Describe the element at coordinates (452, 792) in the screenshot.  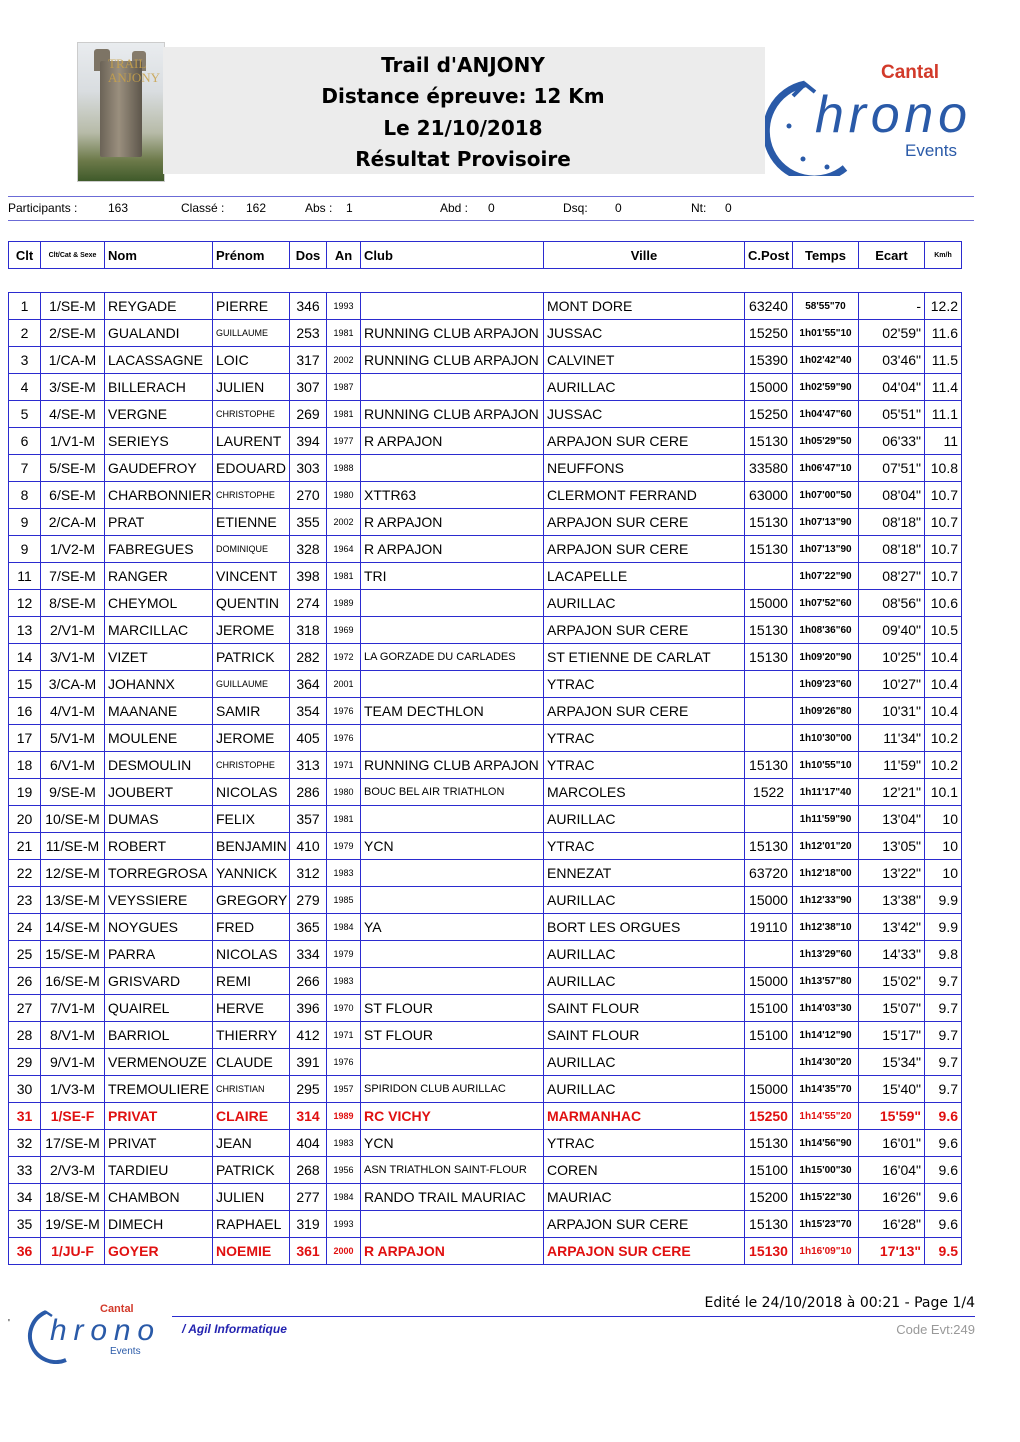
I see `club-cell: BOUC BEL AIR TRIATHLON` at that location.